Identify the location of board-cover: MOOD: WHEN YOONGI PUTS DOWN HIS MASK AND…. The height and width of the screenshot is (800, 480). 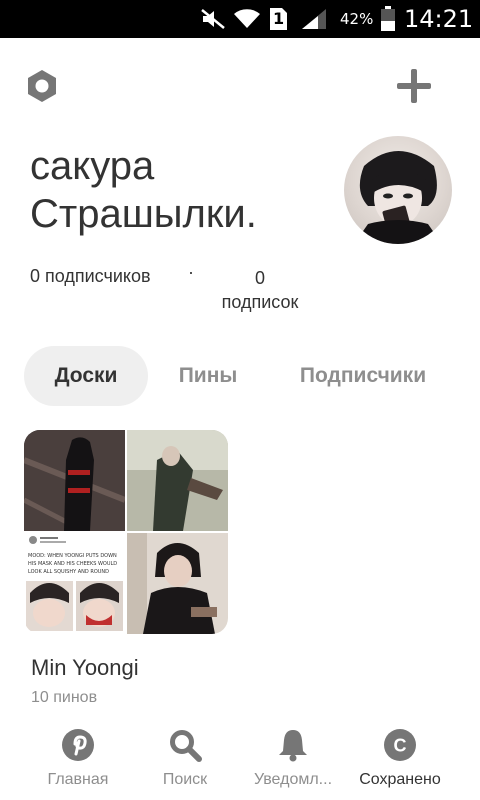
(126, 532).